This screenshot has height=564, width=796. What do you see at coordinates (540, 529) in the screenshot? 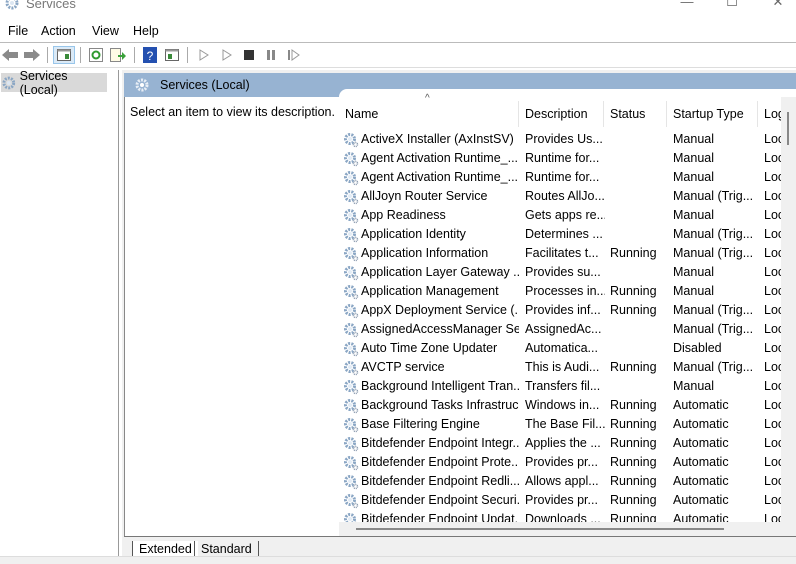
I see `horizontal-scroll-thumb` at bounding box center [540, 529].